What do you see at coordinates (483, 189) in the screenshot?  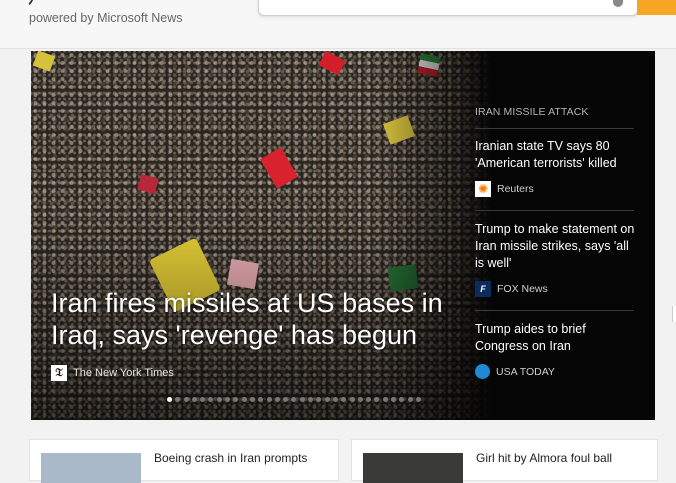 I see `reuters-icon: ✺` at bounding box center [483, 189].